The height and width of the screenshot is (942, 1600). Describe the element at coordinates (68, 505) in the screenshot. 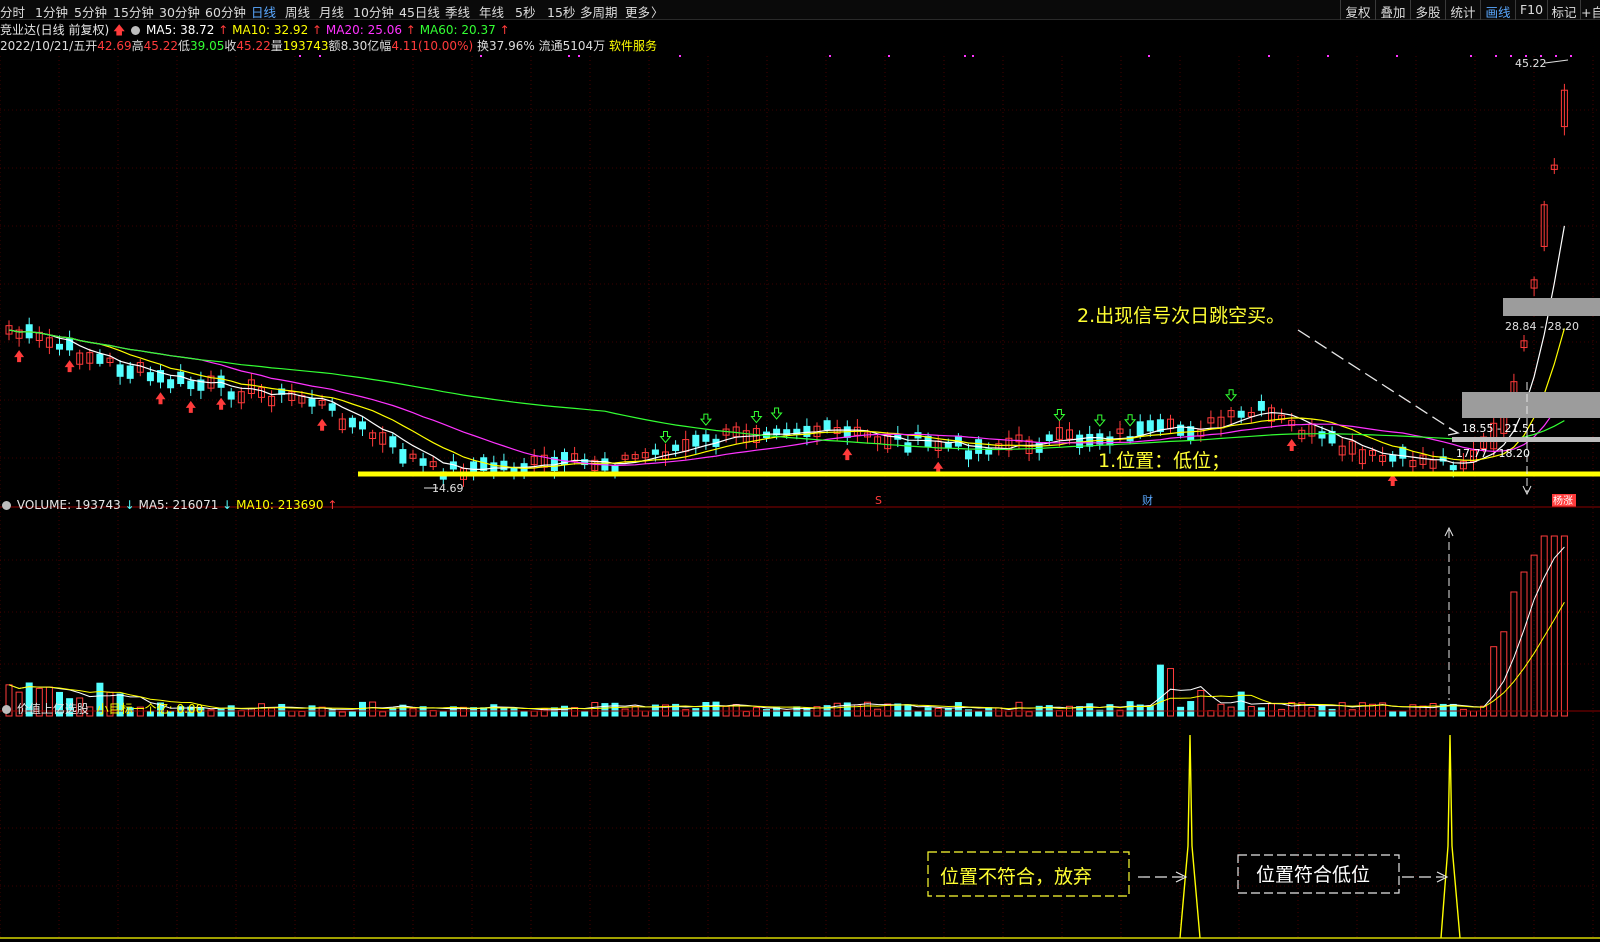

I see `volume-value: VOLUME: 193743` at that location.